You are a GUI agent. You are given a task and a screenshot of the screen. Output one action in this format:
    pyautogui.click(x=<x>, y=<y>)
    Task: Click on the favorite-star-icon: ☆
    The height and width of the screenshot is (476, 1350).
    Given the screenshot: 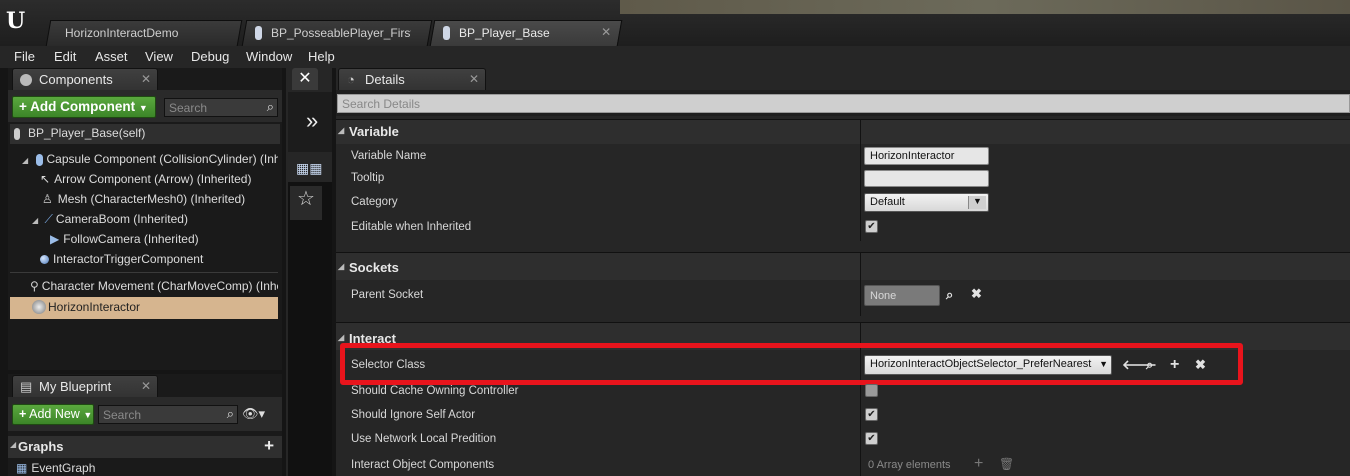 What is the action you would take?
    pyautogui.click(x=306, y=203)
    